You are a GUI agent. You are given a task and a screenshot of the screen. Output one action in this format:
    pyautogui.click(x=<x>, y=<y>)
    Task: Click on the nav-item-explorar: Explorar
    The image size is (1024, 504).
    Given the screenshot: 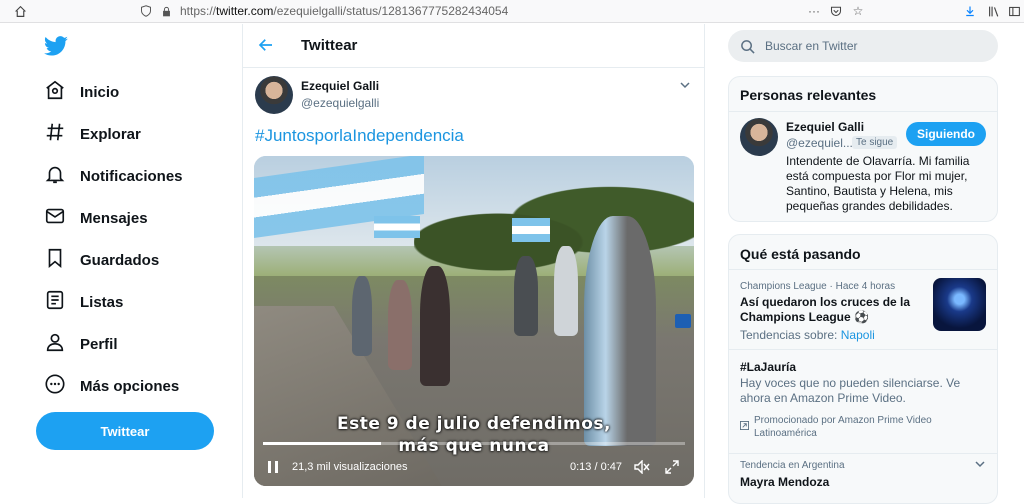 What is the action you would take?
    pyautogui.click(x=92, y=134)
    